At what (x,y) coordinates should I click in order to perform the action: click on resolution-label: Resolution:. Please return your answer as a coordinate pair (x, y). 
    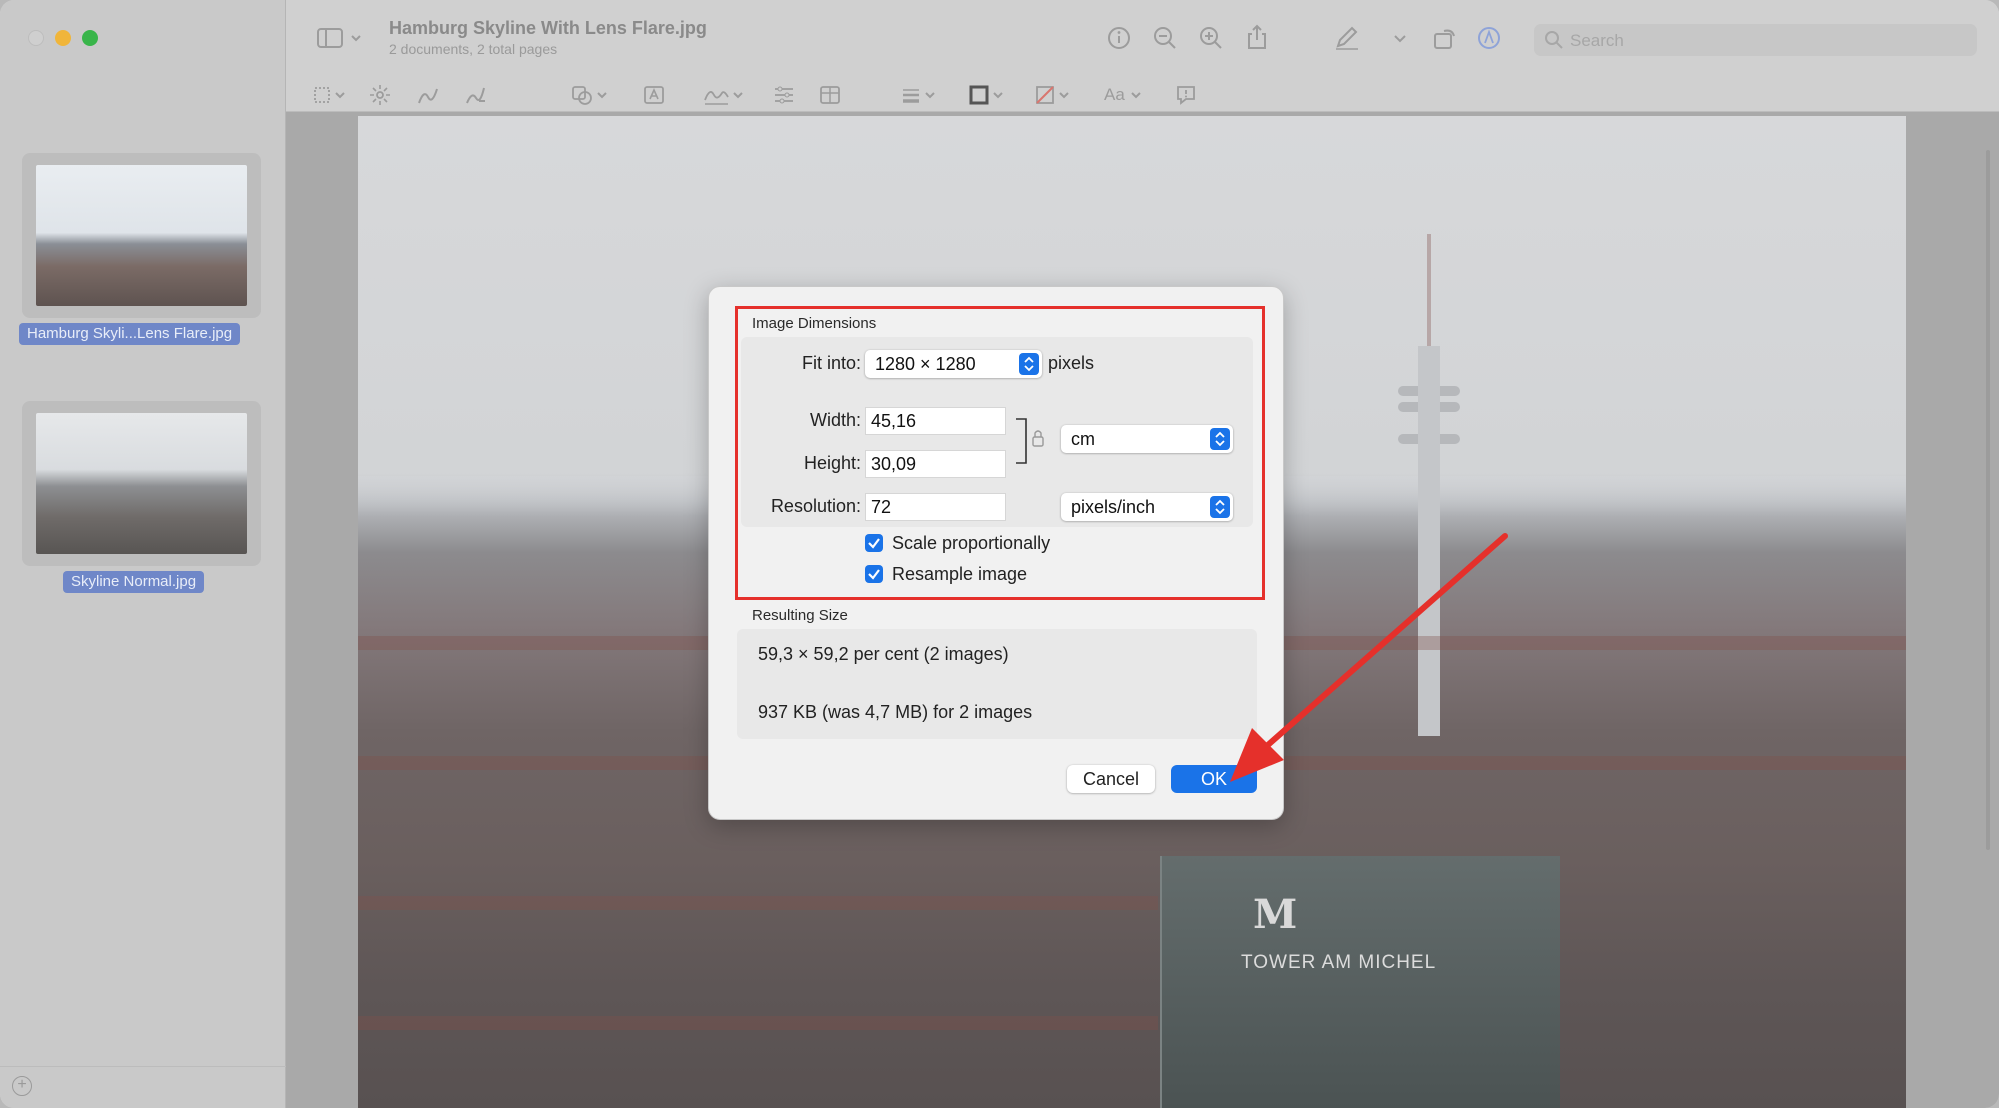
    Looking at the image, I should click on (815, 506).